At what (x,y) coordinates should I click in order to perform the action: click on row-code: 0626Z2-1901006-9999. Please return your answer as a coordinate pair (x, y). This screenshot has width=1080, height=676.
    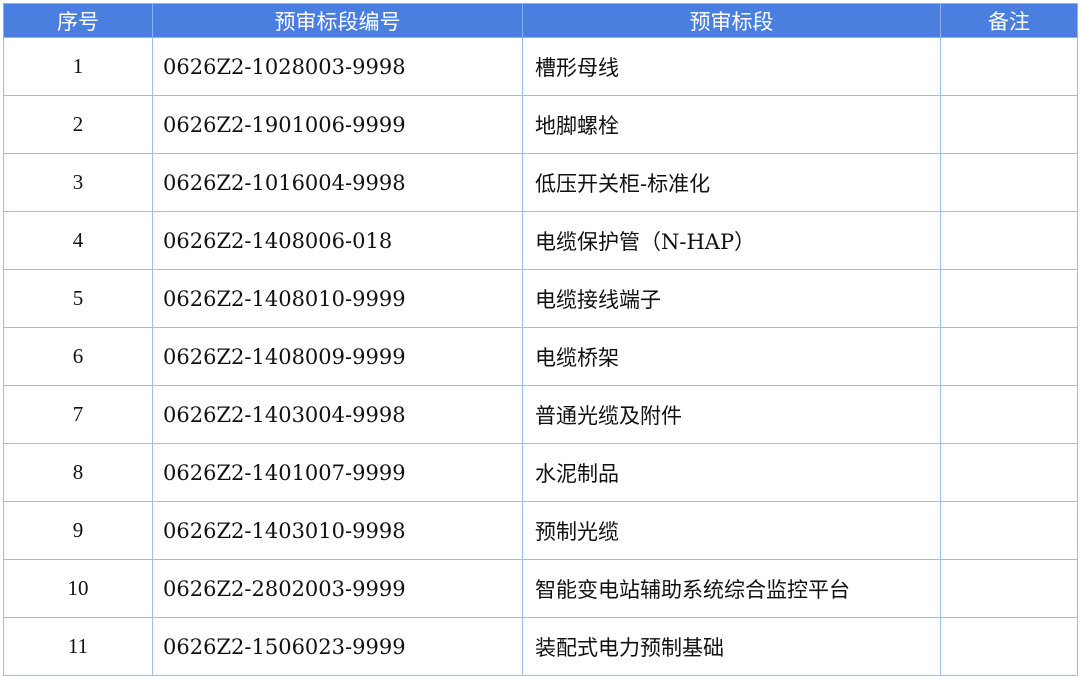
    Looking at the image, I should click on (337, 124).